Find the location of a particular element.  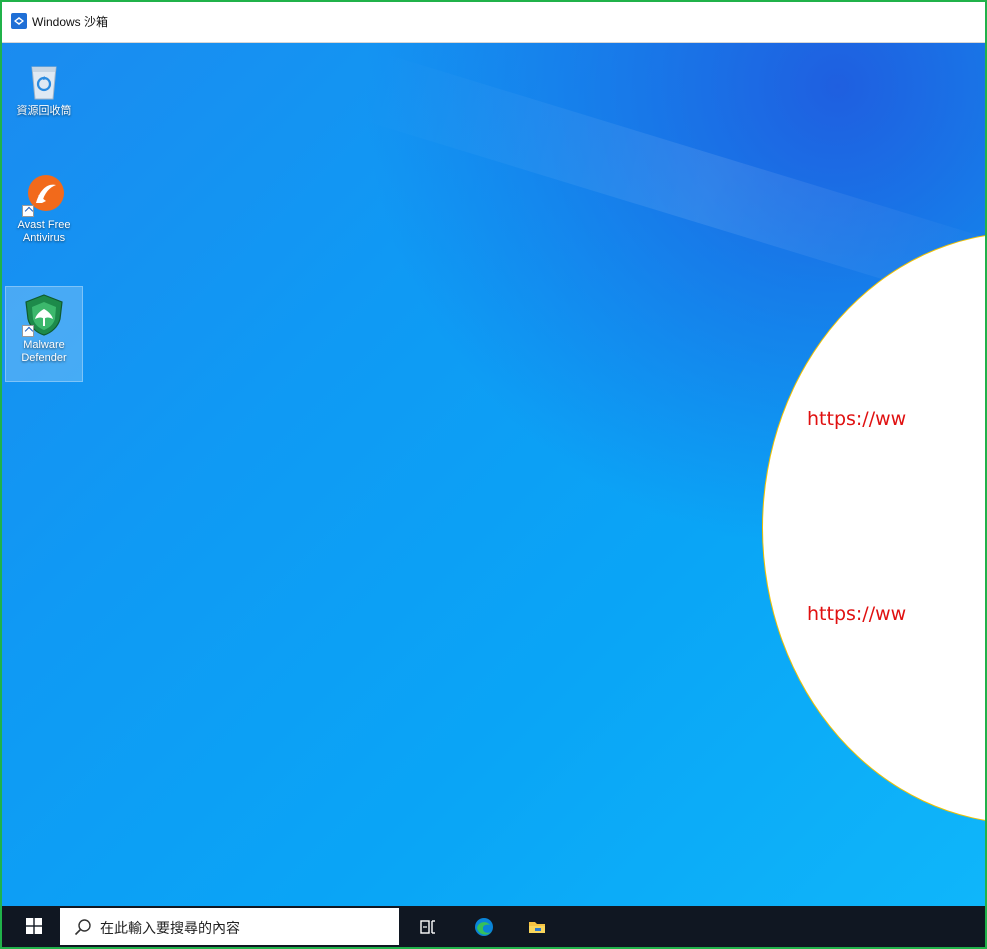

desktop-icon-malware-defender: Malware Defender is located at coordinates (44, 334).